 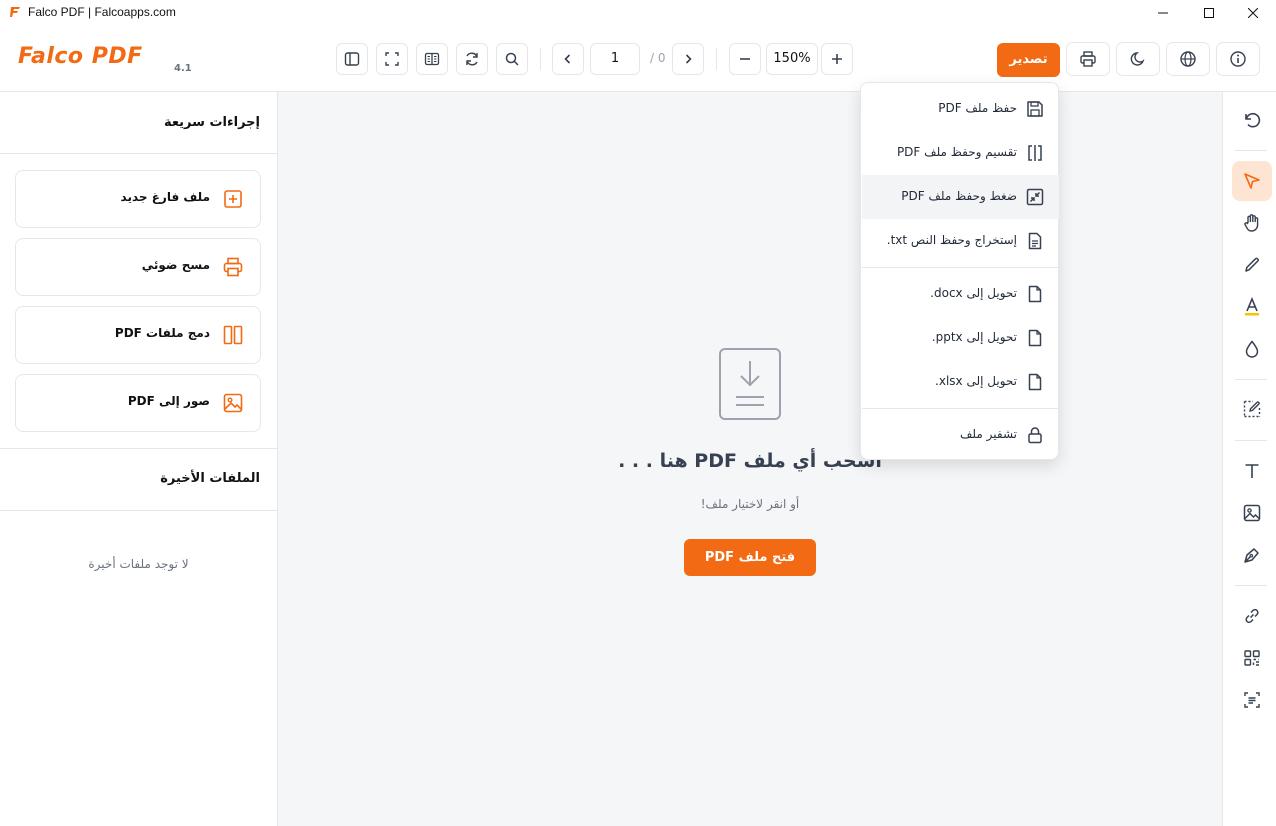 I want to click on printer-icon, so click(x=233, y=267).